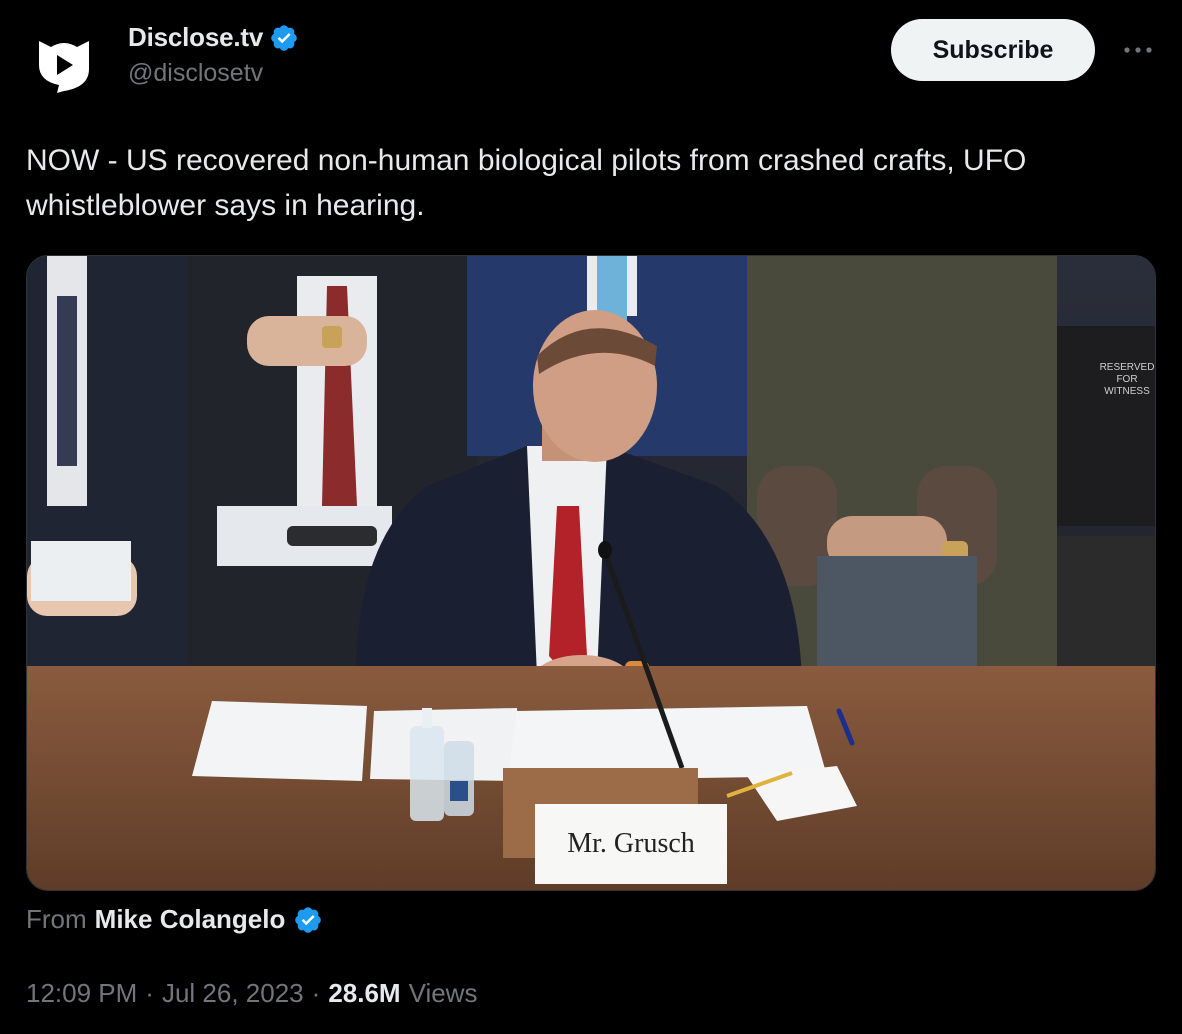 This screenshot has width=1182, height=1034. What do you see at coordinates (233, 993) in the screenshot?
I see `tweet-date: Jul 26, 2023` at bounding box center [233, 993].